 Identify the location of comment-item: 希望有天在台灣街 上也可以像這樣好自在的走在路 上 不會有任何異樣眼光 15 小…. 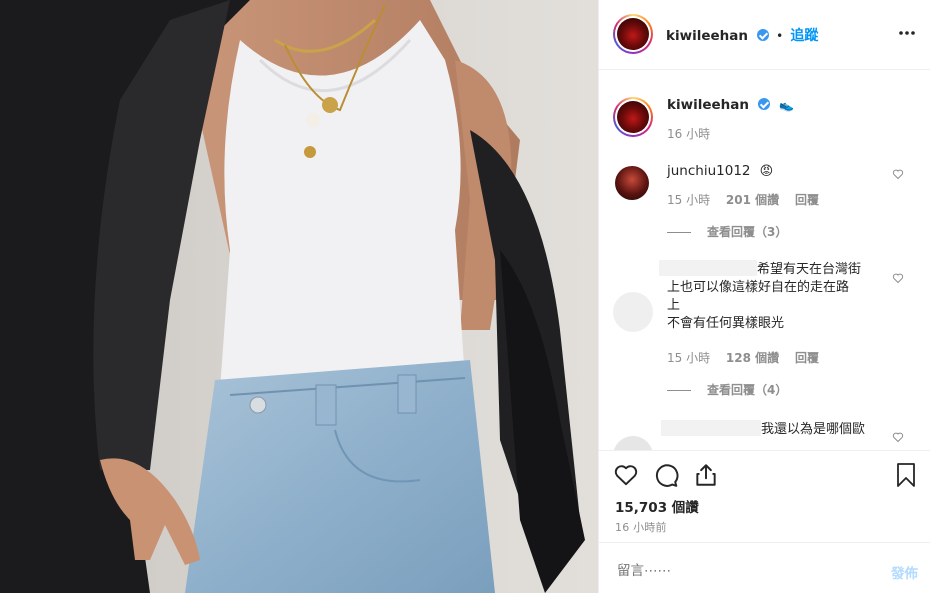
(764, 329).